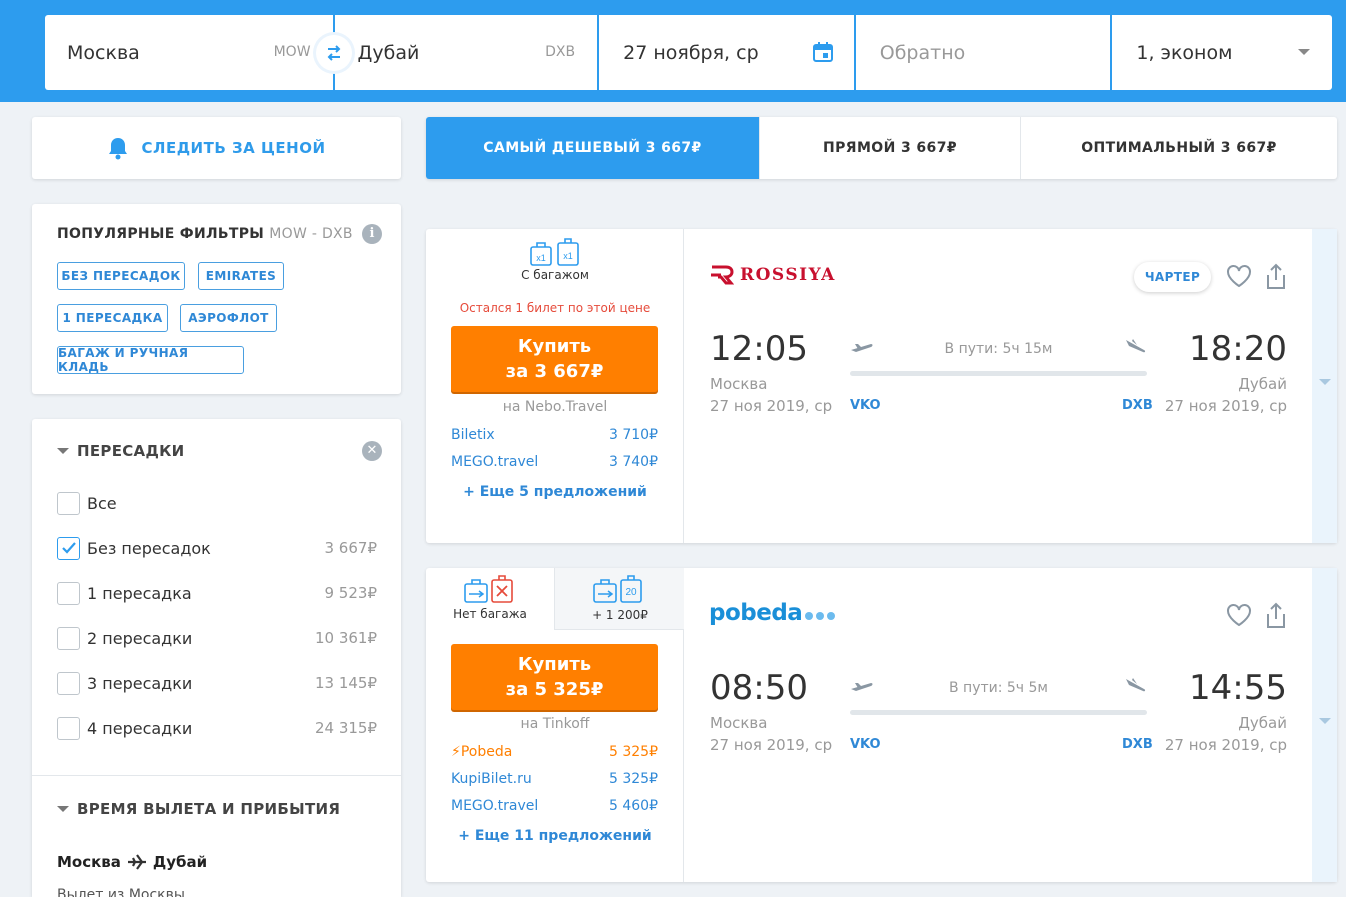 Image resolution: width=1346 pixels, height=897 pixels. Describe the element at coordinates (345, 683) in the screenshot. I see `stop-option-price: 13 145₽` at that location.